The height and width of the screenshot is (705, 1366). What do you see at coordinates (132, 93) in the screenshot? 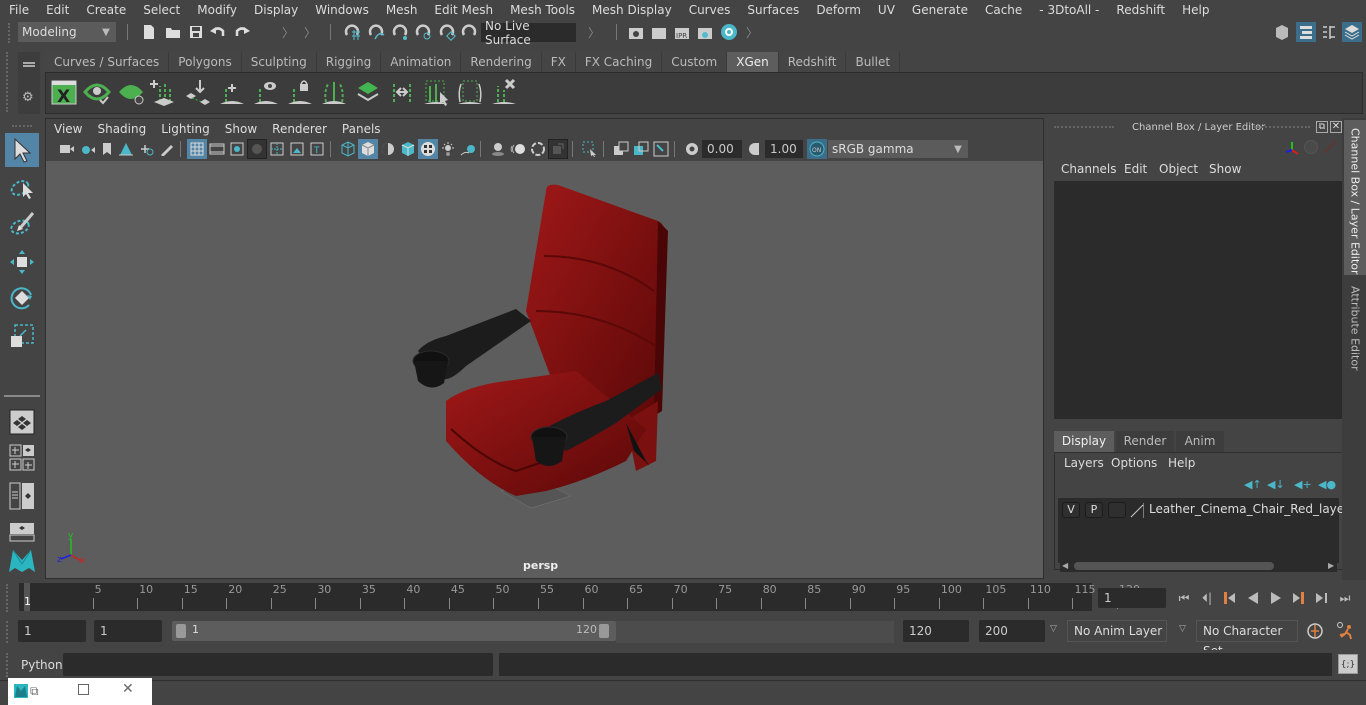
I see `xgen-clear-preview-icon` at bounding box center [132, 93].